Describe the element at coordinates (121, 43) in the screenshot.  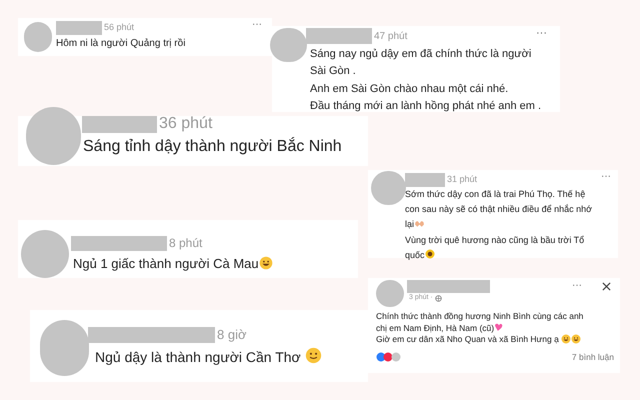
I see `post-text: Hôm ni là người Quảng trị rồi` at that location.